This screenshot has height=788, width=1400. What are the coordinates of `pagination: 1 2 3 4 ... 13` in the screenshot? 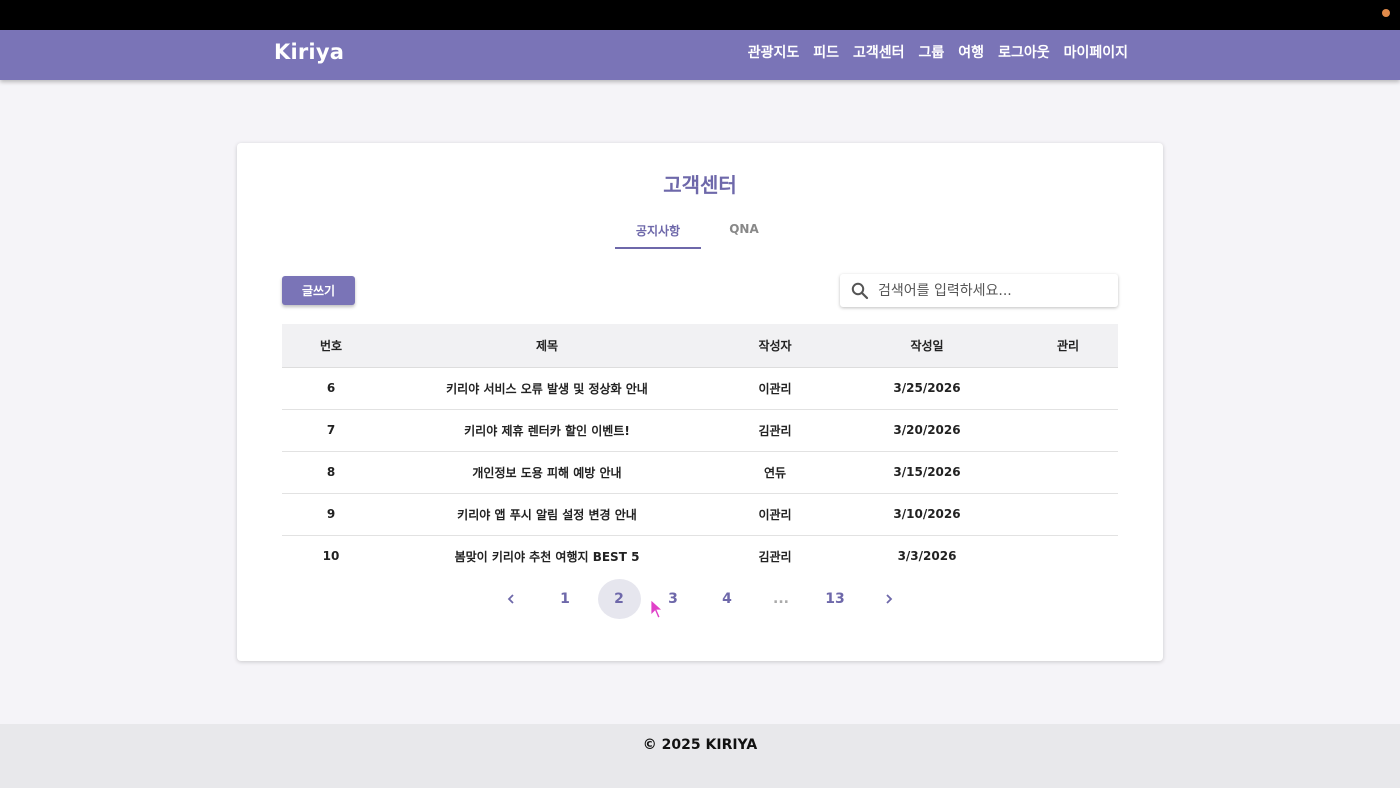 It's located at (700, 599).